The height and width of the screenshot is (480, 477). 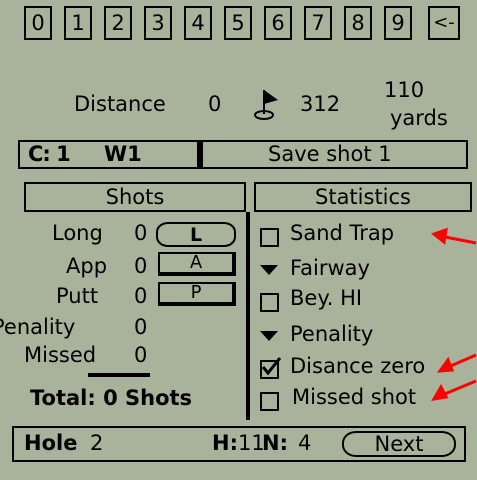 I want to click on key-2: 2, so click(x=118, y=23).